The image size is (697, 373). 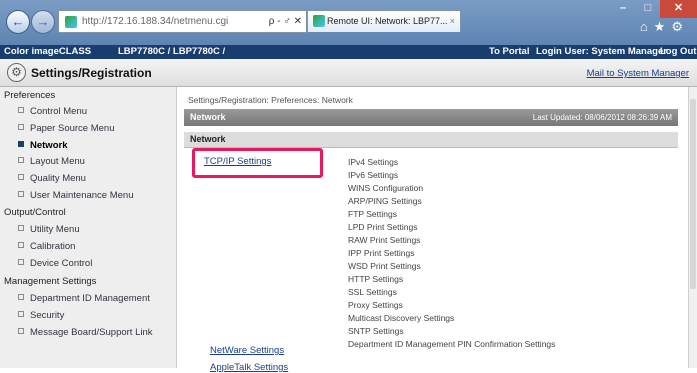 I want to click on sidebar-item-device-control: Device Control, so click(x=55, y=263).